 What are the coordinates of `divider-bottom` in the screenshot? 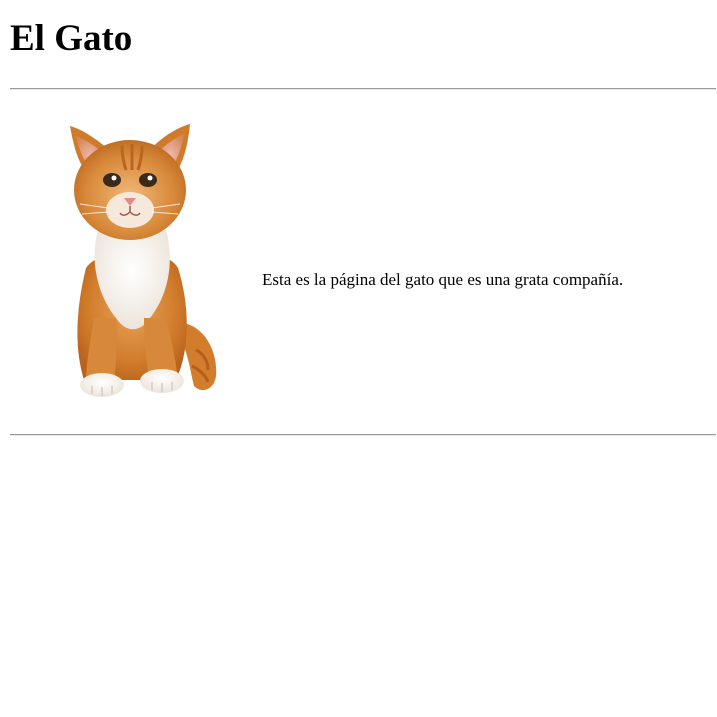 It's located at (363, 435).